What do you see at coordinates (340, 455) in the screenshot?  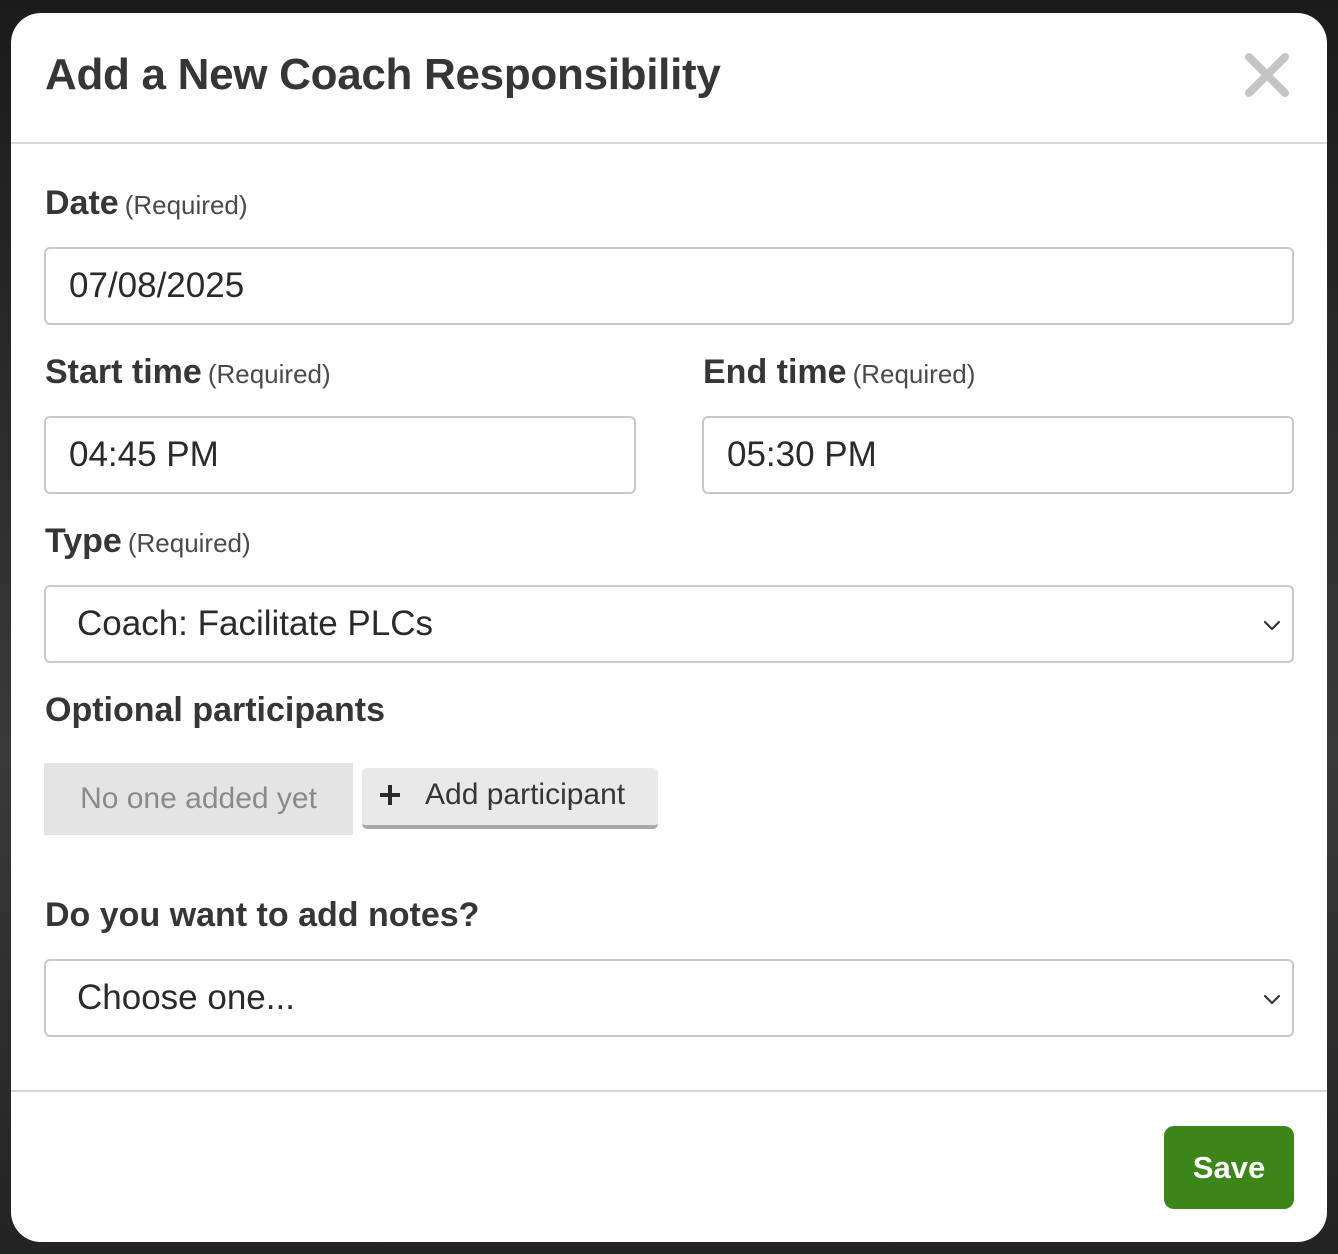 I see `start-time-input: 04:45 PM` at bounding box center [340, 455].